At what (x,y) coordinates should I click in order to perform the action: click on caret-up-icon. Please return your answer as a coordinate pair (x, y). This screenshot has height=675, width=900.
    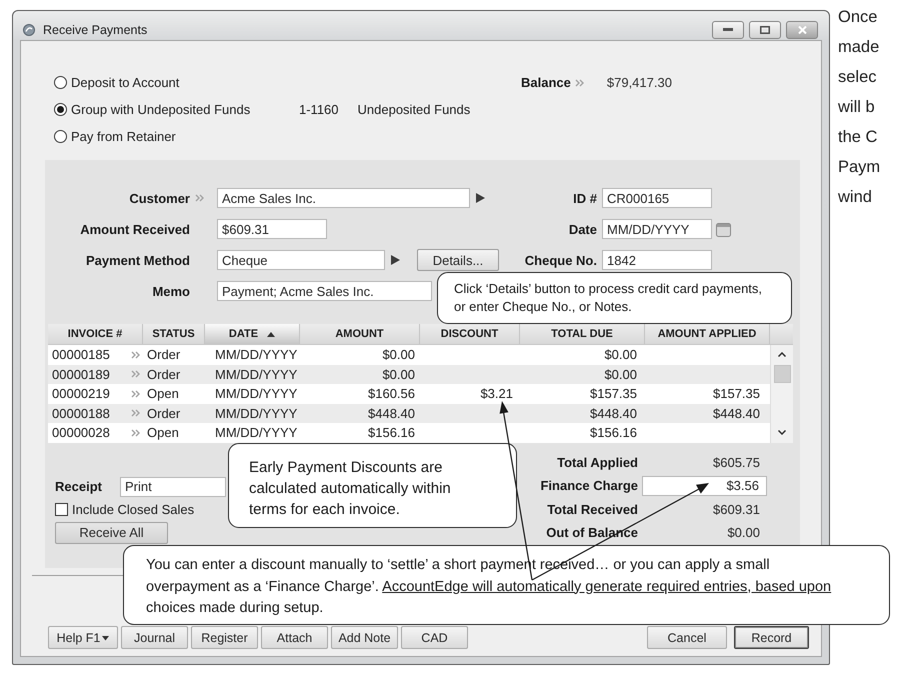
    Looking at the image, I should click on (782, 354).